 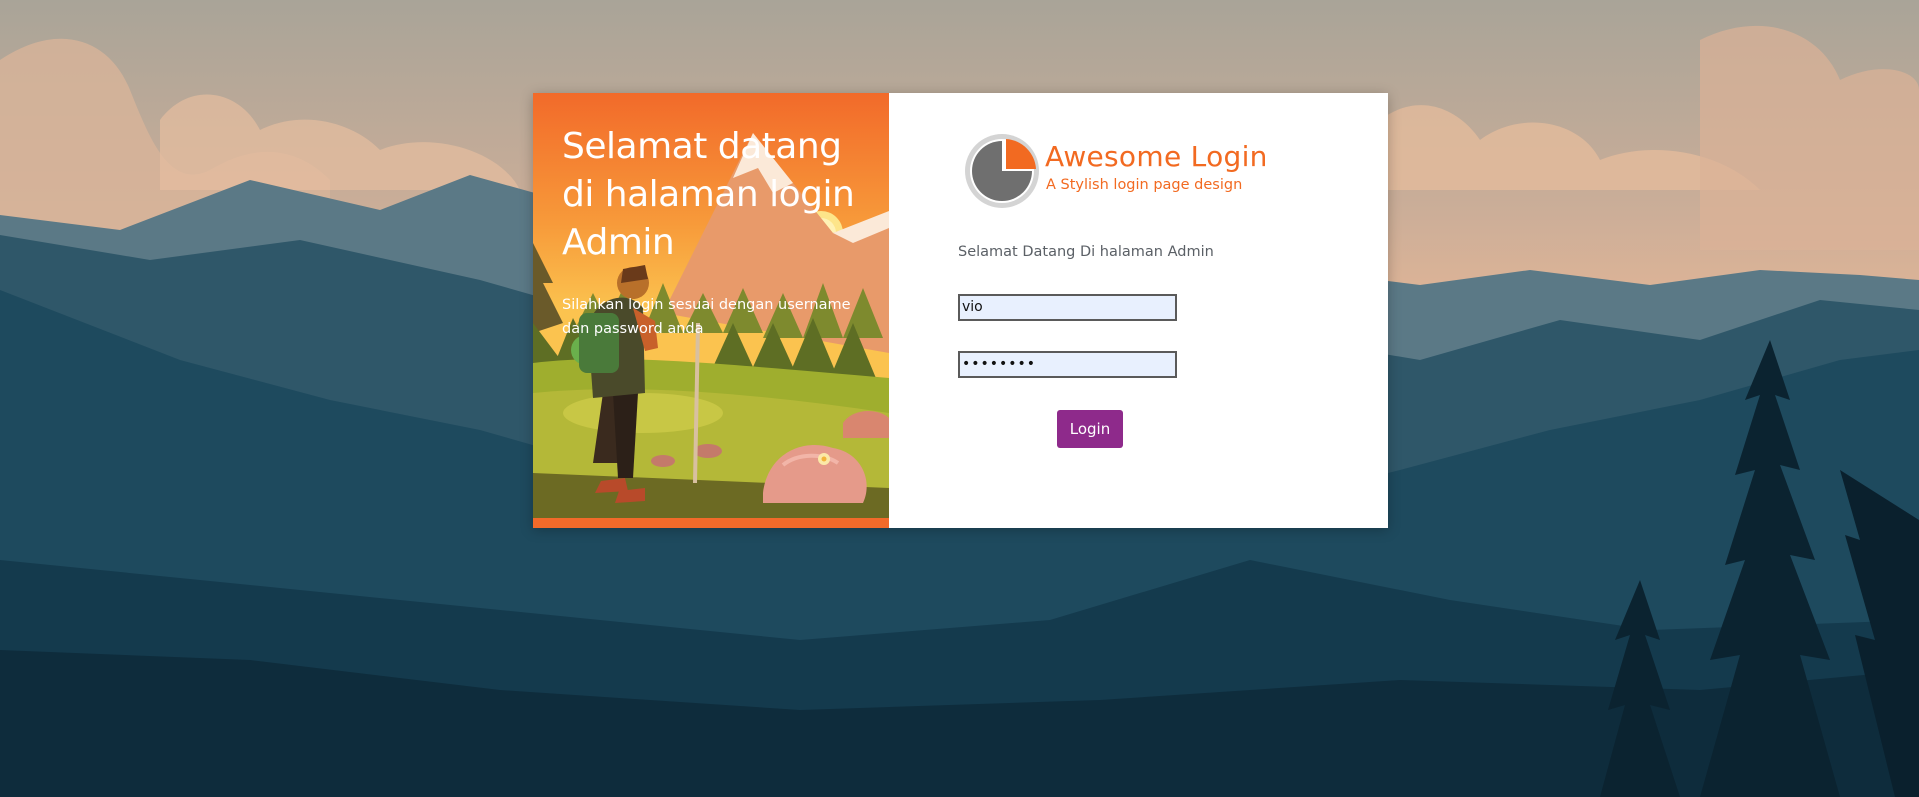 What do you see at coordinates (1086, 252) in the screenshot?
I see `form-welcome-text: Selamat Datang Di halaman Admin` at bounding box center [1086, 252].